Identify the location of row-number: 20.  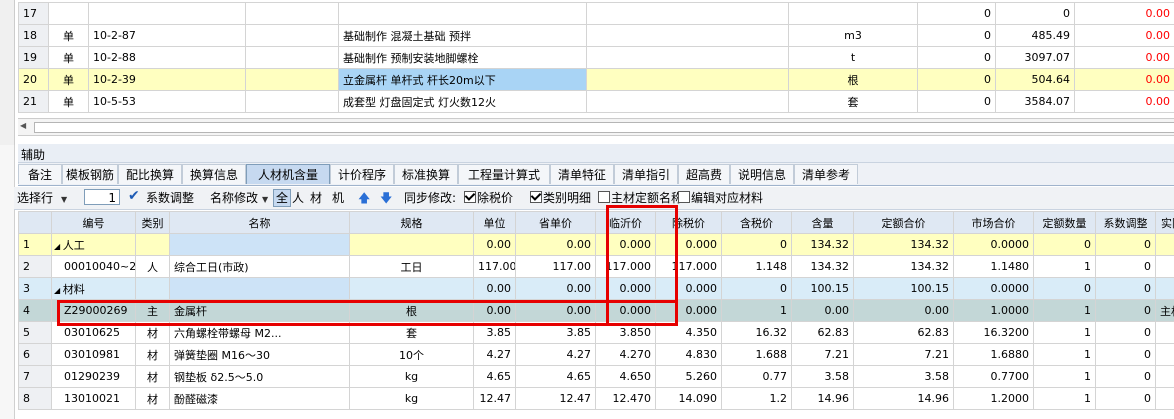
(33, 79).